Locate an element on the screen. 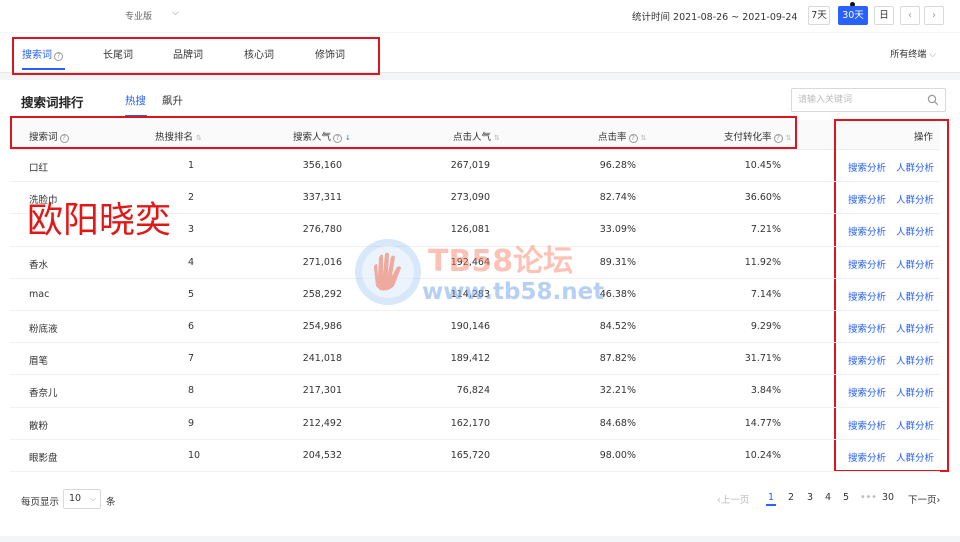  cell-cvr: 9.29% is located at coordinates (765, 326).